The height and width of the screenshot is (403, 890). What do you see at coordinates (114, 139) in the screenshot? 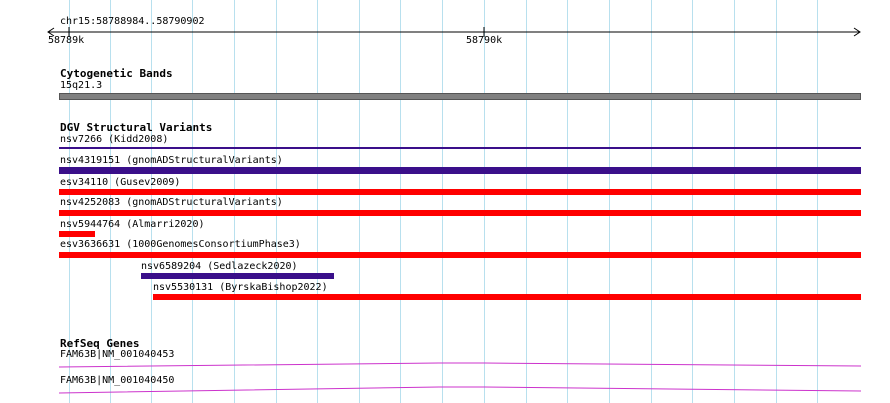
I see `variant-label-nsv7266: nsv7266 (Kidd2008)` at bounding box center [114, 139].